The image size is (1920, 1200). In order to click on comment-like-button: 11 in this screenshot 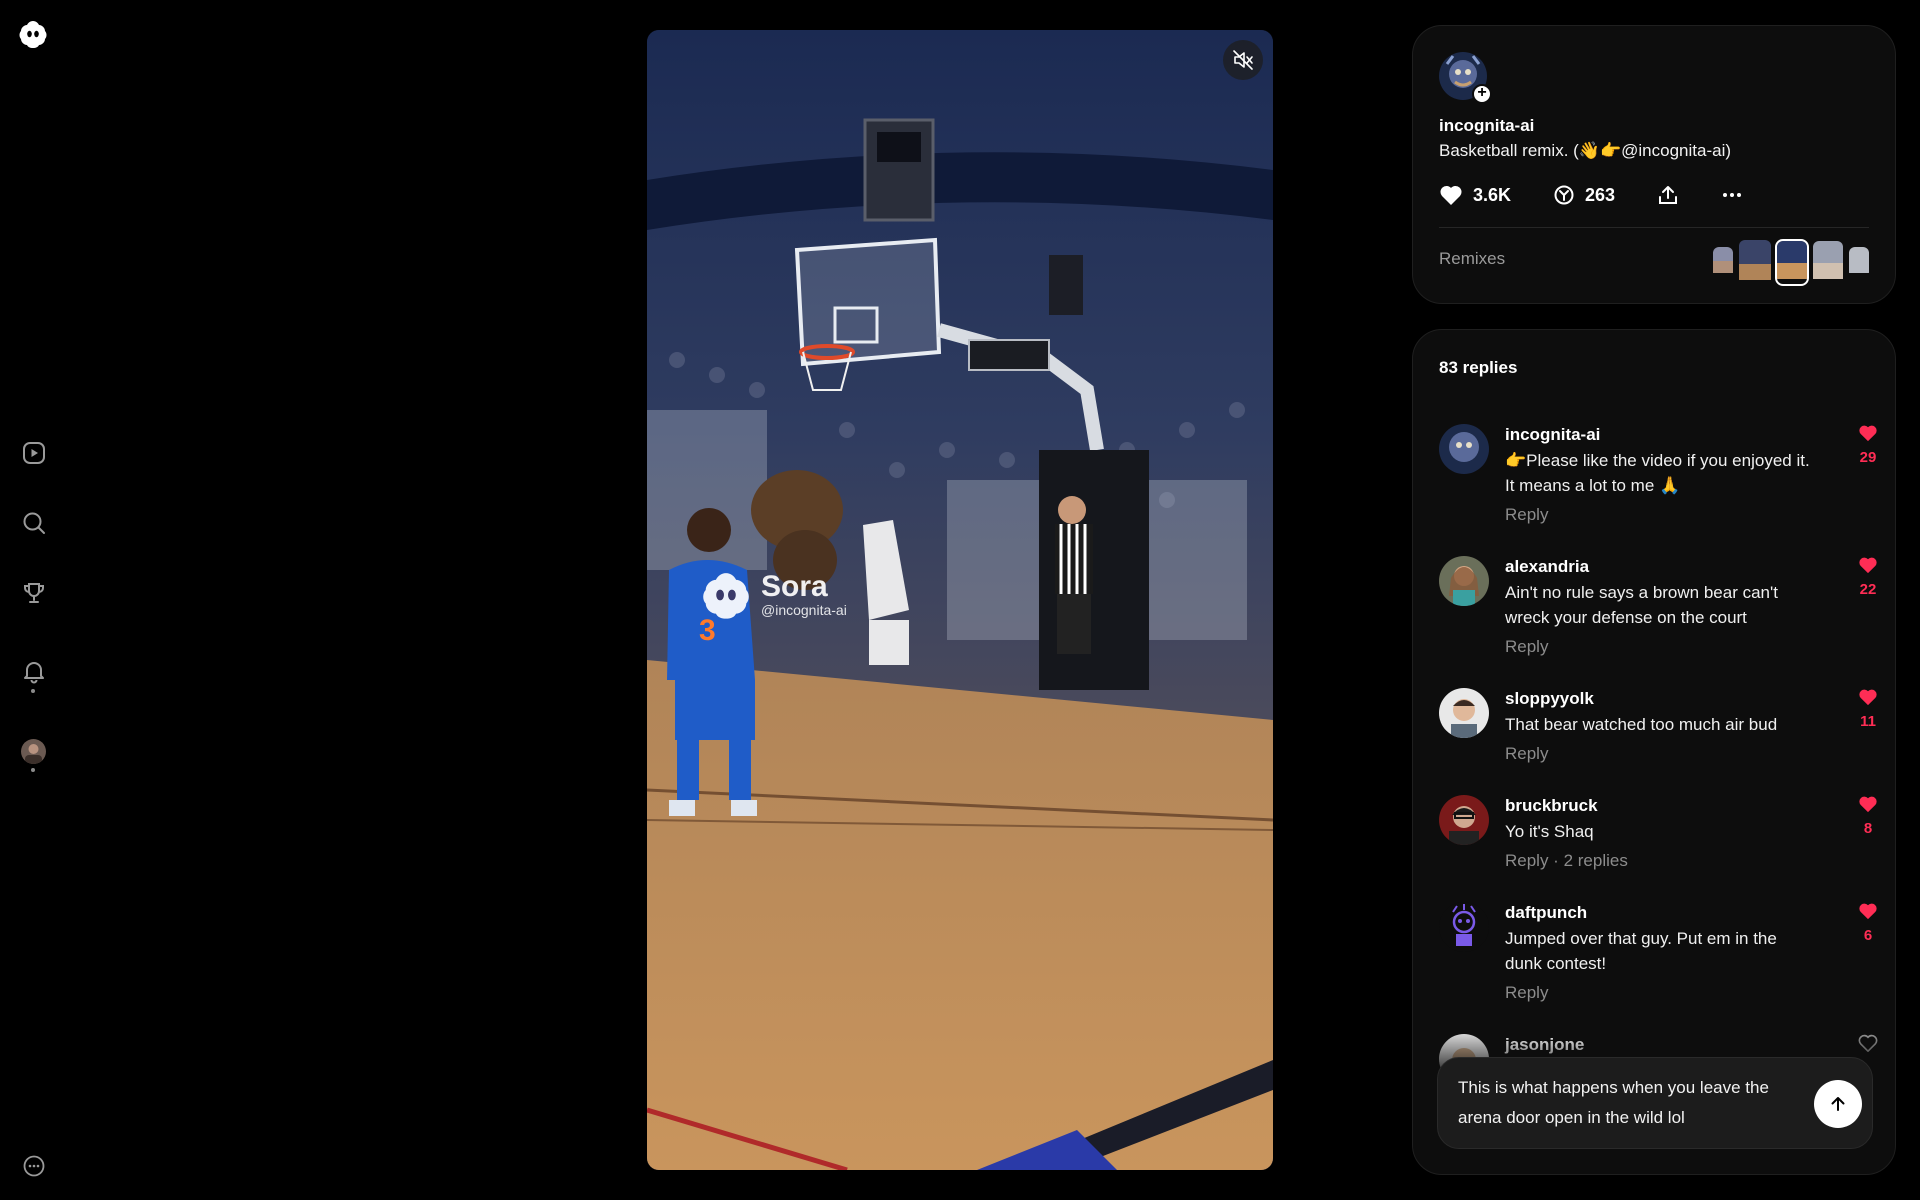, I will do `click(1868, 709)`.